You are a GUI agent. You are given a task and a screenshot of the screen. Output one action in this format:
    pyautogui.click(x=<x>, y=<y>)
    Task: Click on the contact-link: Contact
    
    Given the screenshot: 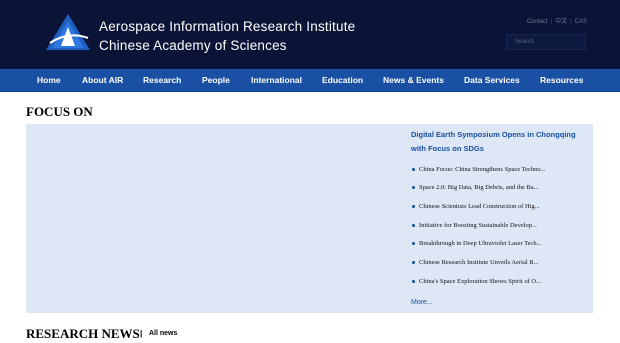 What is the action you would take?
    pyautogui.click(x=537, y=22)
    